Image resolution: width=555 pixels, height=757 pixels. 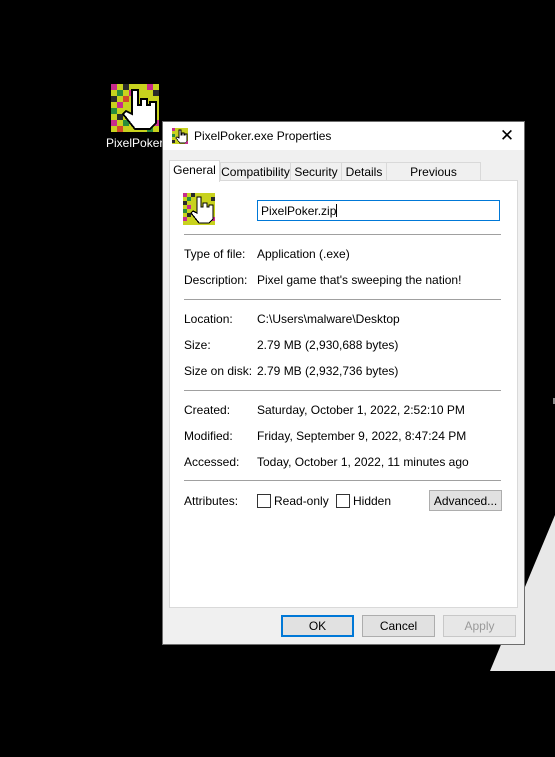 What do you see at coordinates (359, 280) in the screenshot?
I see `description-value: Pixel game that's sweeping the nation!` at bounding box center [359, 280].